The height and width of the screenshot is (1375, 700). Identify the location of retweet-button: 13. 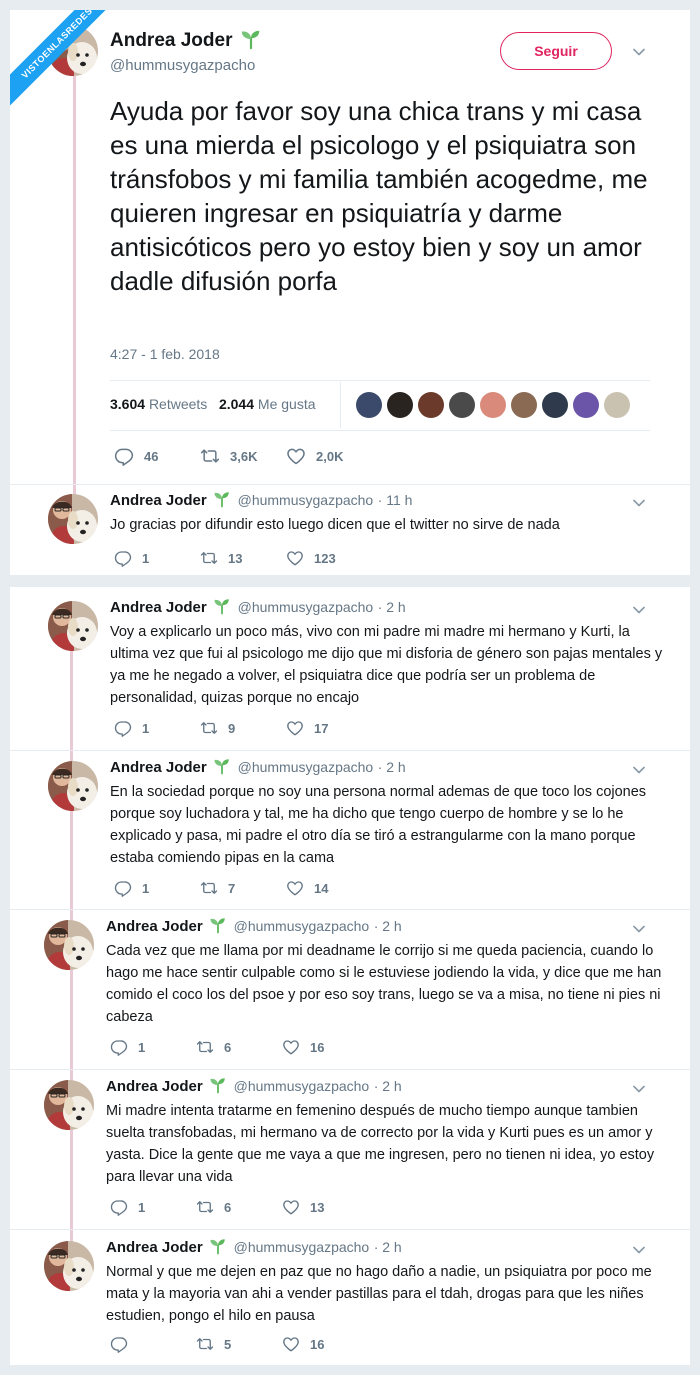
(243, 558).